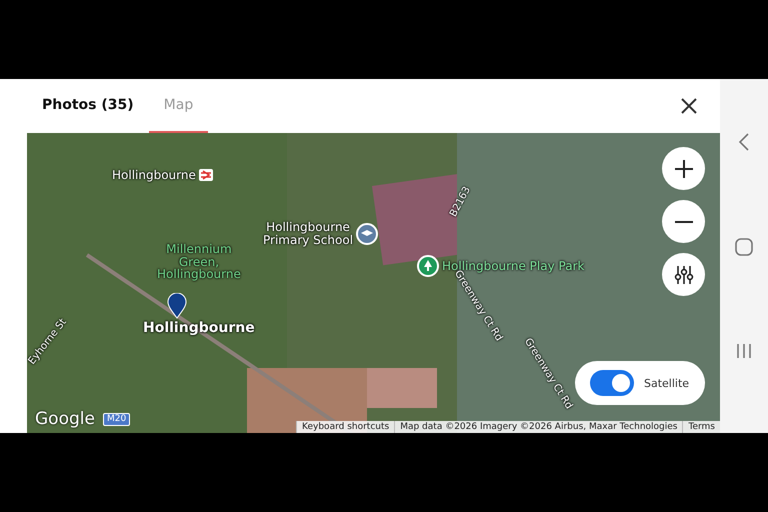 This screenshot has height=512, width=768. What do you see at coordinates (744, 351) in the screenshot?
I see `recents-icon` at bounding box center [744, 351].